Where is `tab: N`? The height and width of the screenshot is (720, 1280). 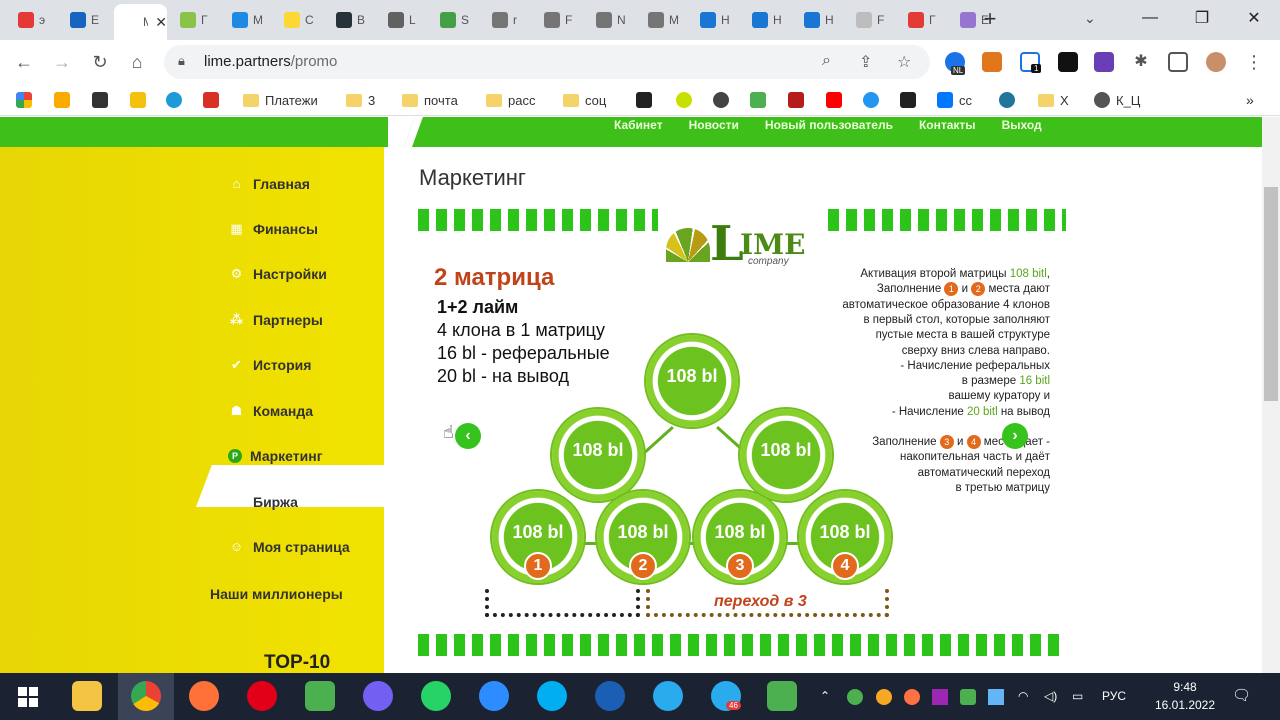 tab: N is located at coordinates (614, 20).